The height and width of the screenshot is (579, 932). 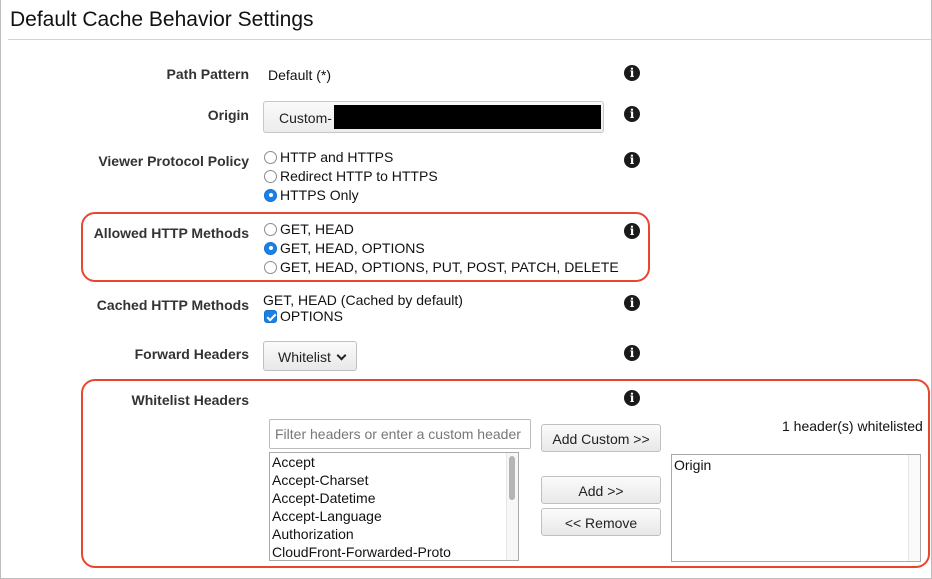 I want to click on option-label: HTTP and HTTPS, so click(x=337, y=157).